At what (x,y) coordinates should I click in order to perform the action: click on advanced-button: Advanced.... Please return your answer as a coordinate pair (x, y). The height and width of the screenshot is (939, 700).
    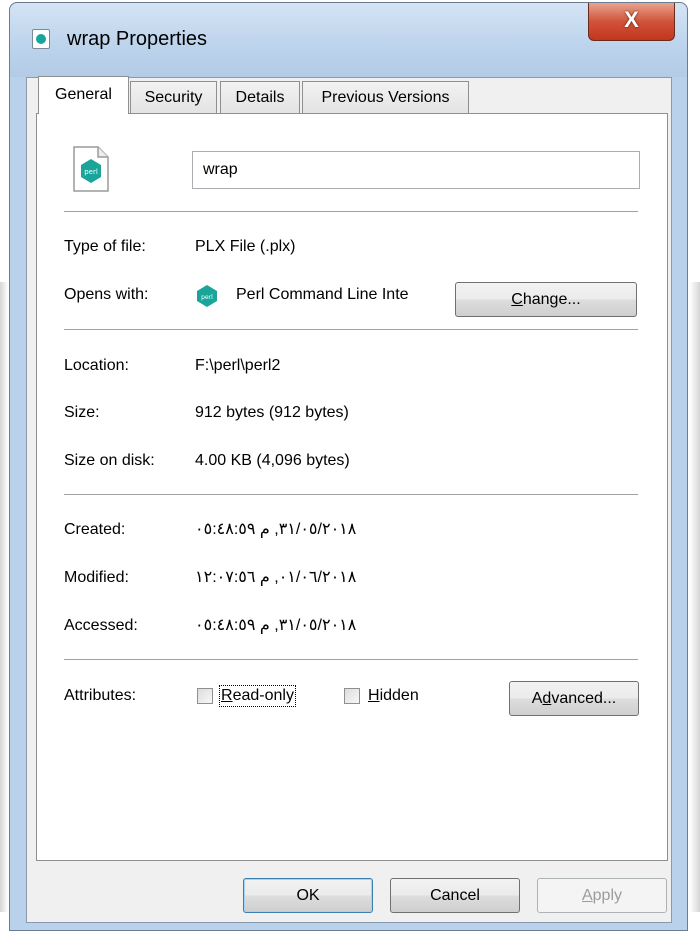
    Looking at the image, I should click on (574, 698).